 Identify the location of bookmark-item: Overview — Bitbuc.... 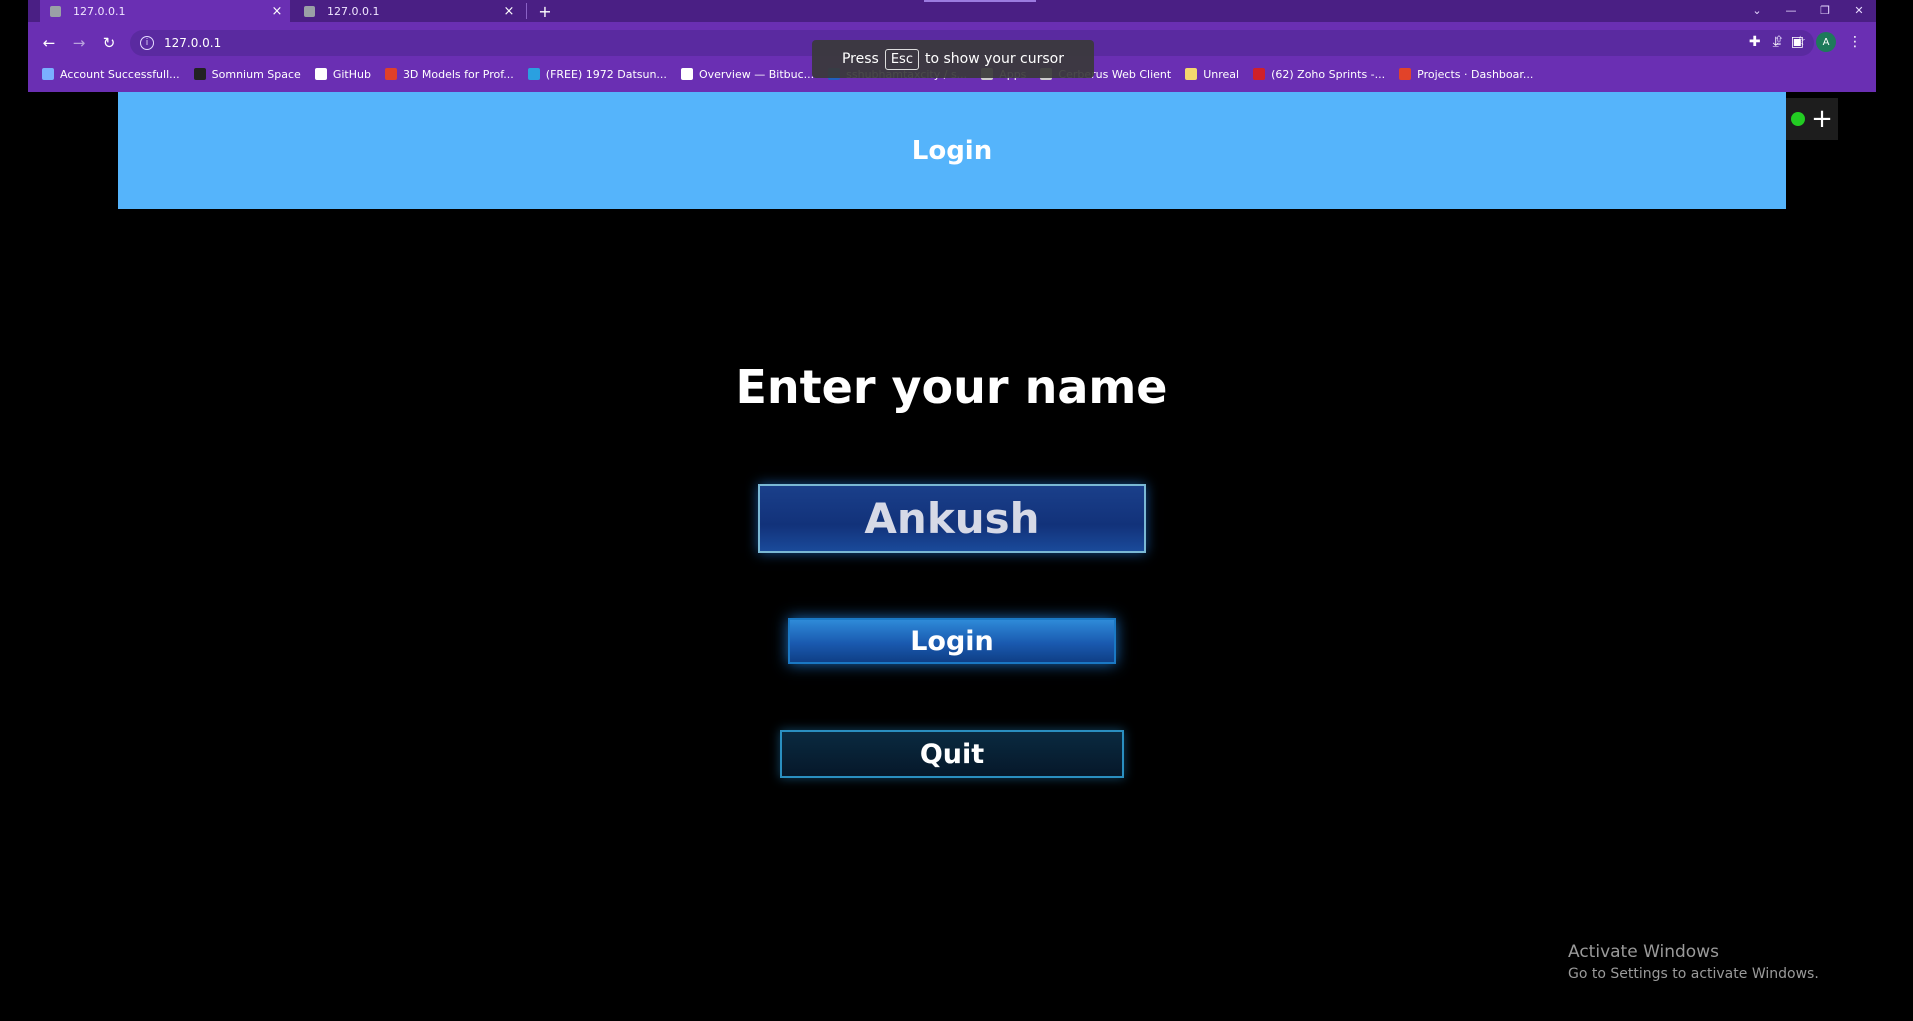
(747, 74).